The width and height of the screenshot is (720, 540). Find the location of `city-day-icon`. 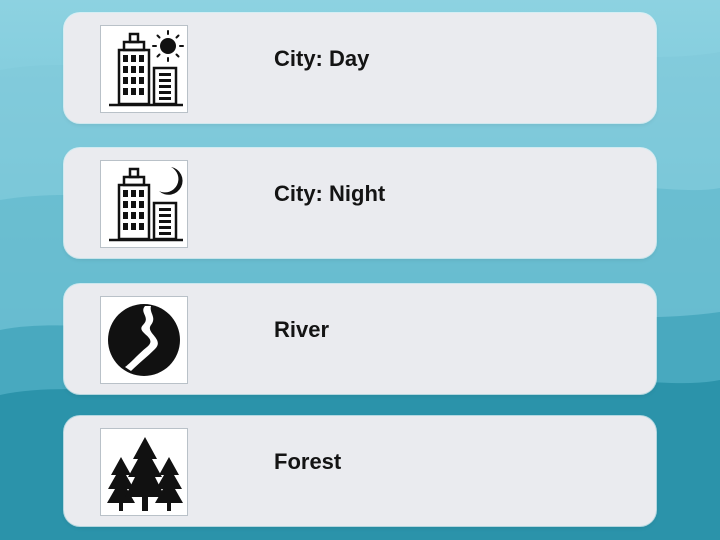

city-day-icon is located at coordinates (146, 68).